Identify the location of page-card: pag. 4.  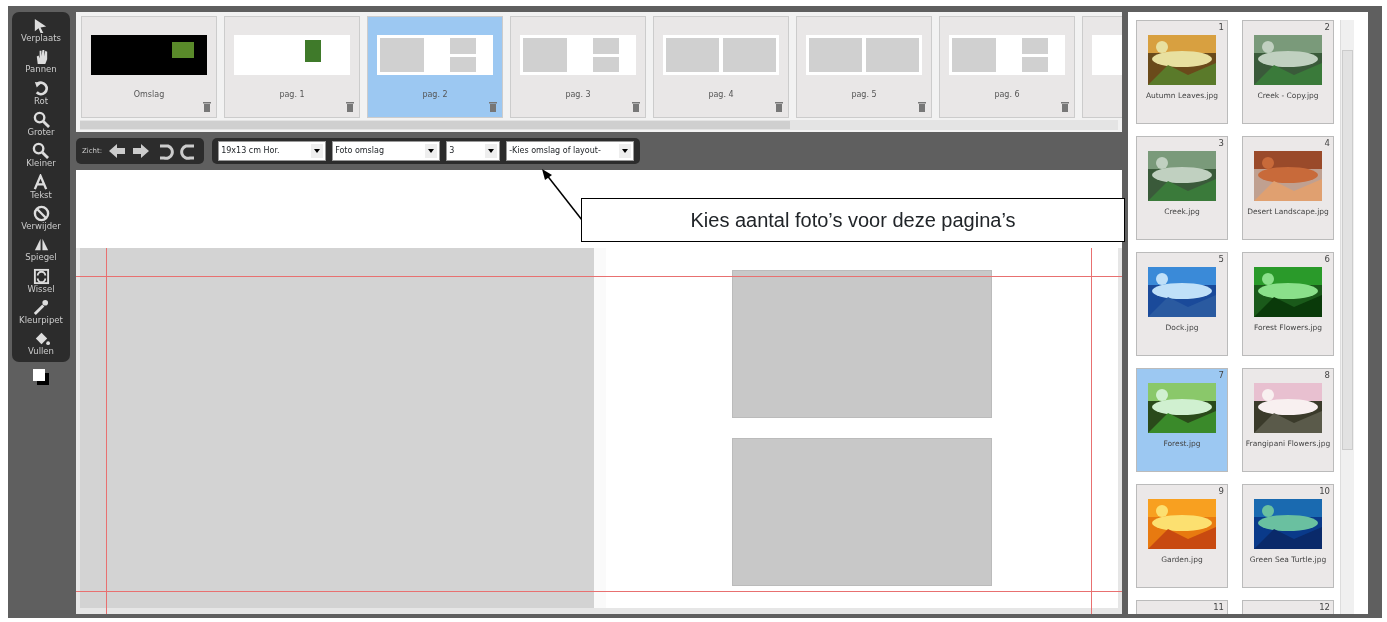
(721, 67).